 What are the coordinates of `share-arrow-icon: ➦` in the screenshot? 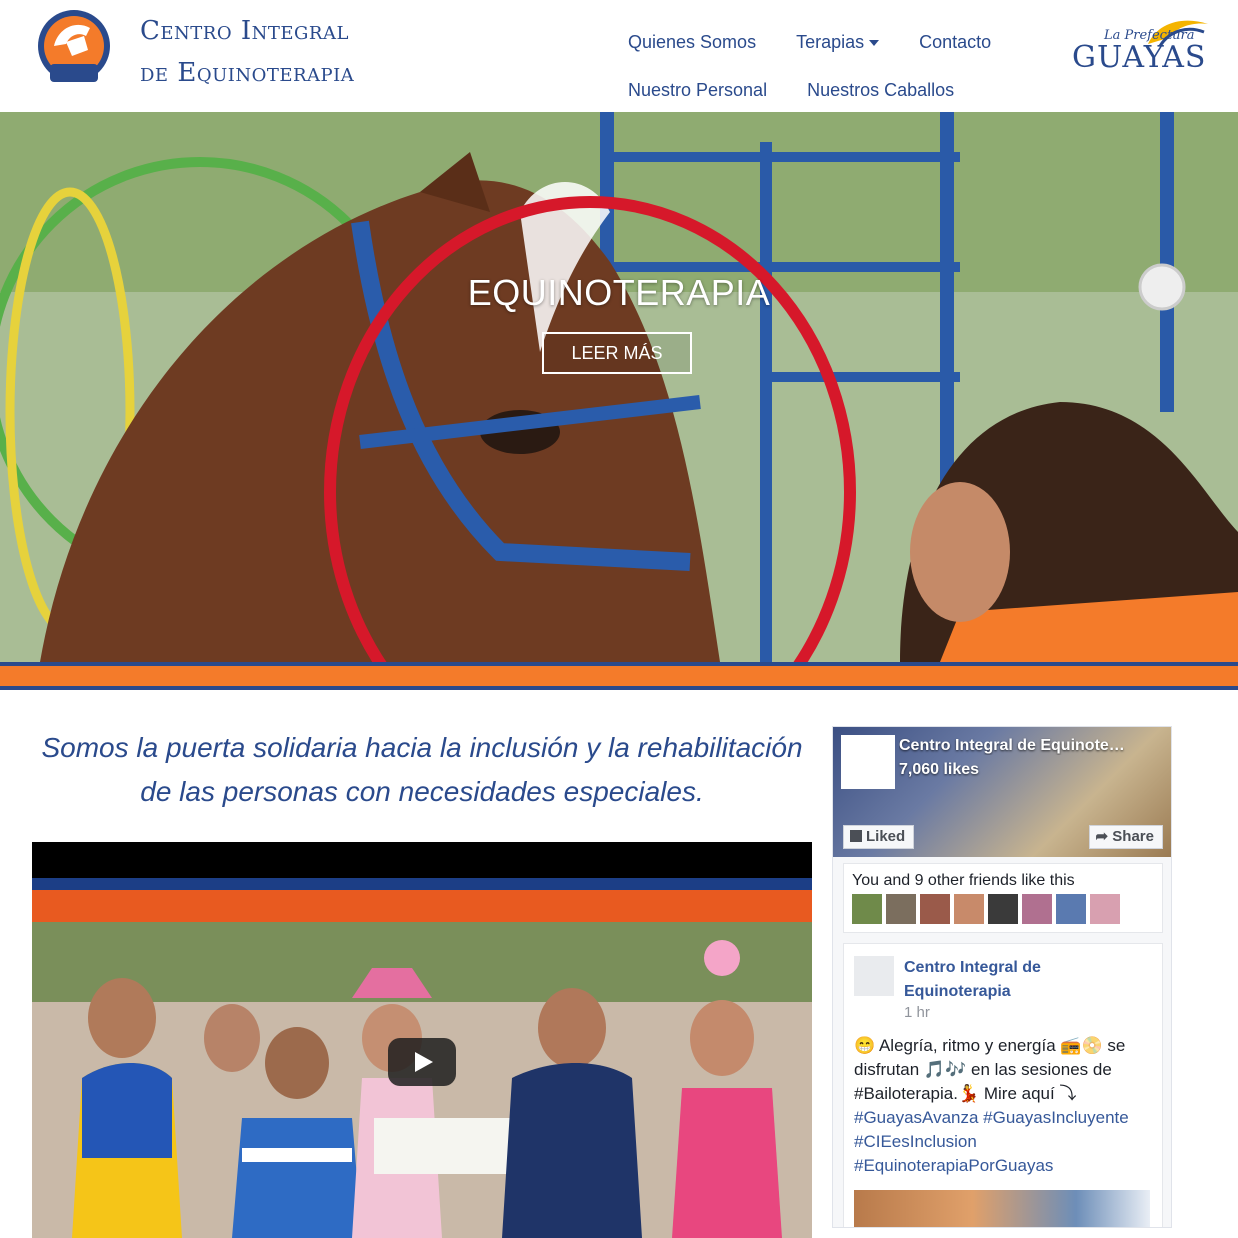 It's located at (1104, 836).